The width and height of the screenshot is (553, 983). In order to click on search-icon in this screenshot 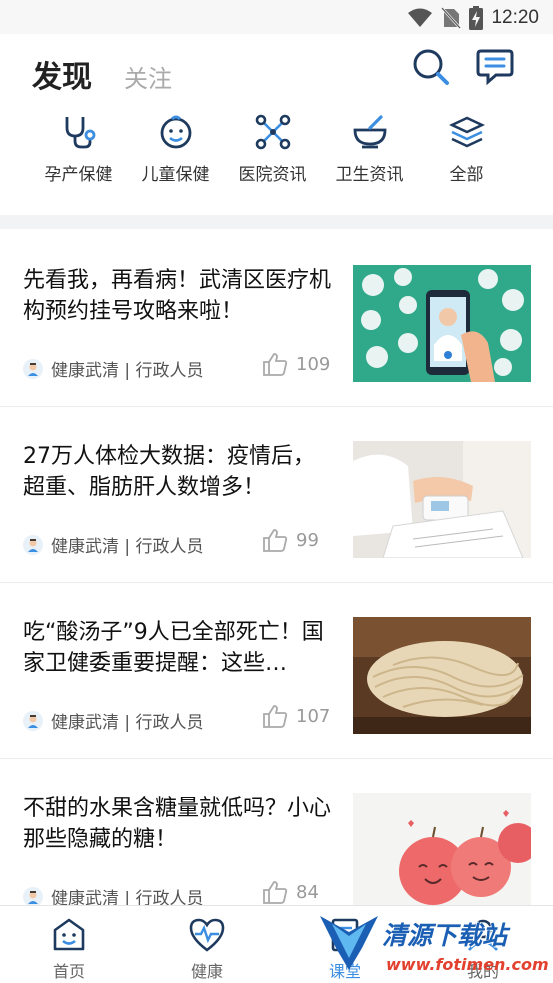, I will do `click(431, 67)`.